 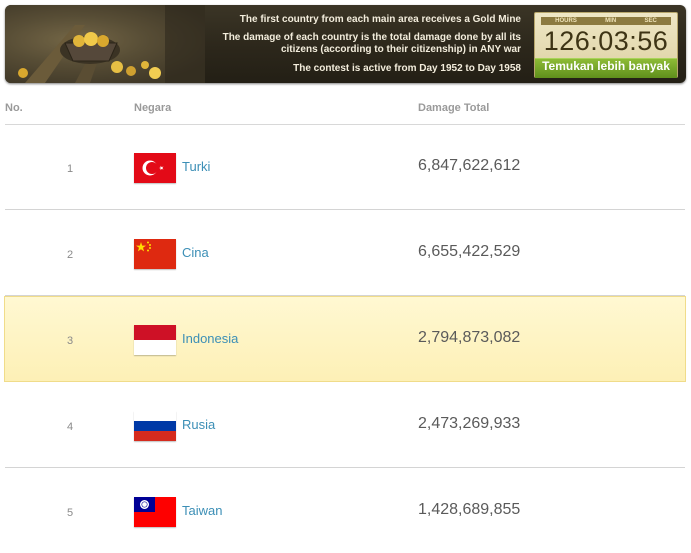 I want to click on country-column-header: Negara, so click(x=153, y=108).